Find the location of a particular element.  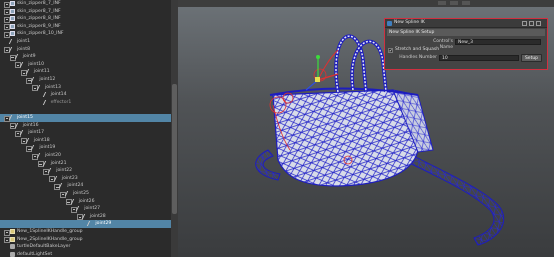

outliner-row: joint16 is located at coordinates (85, 126).